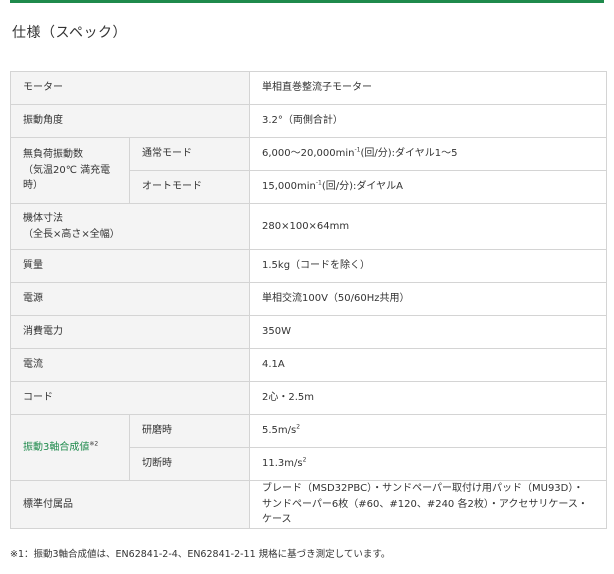 This screenshot has height=574, width=614. I want to click on spec-row-angle: 振動角度 3.2°（両側合計）, so click(308, 121).